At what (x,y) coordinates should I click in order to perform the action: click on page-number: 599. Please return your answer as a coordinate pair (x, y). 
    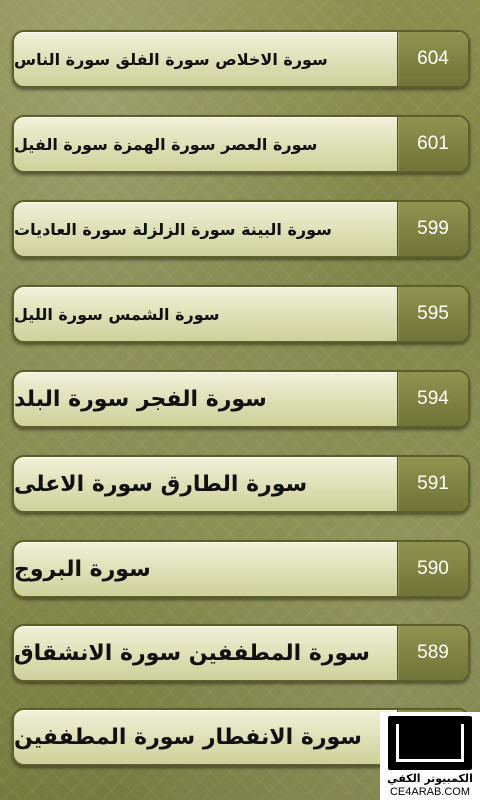
    Looking at the image, I should click on (432, 229).